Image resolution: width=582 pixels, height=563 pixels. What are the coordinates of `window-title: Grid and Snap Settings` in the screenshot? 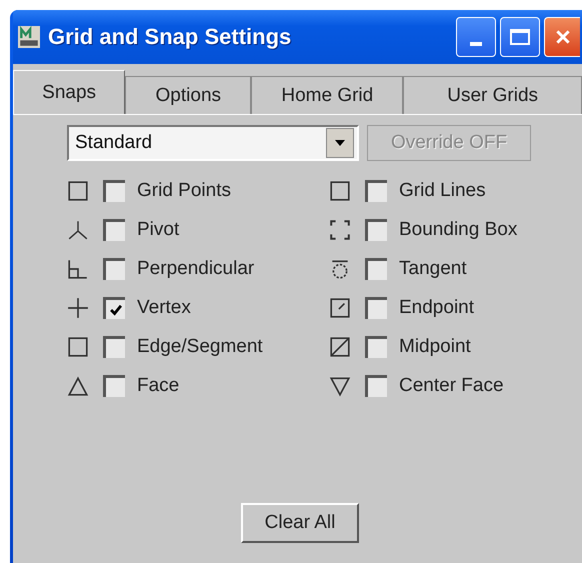 It's located at (170, 37).